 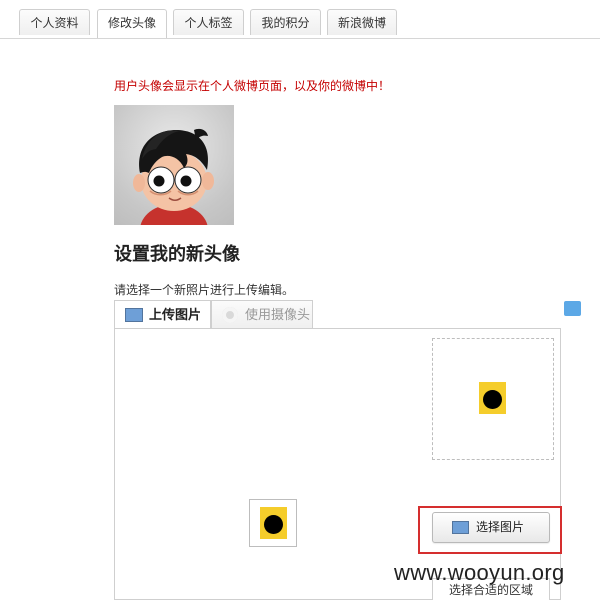 I want to click on upload-image-icon, so click(x=134, y=315).